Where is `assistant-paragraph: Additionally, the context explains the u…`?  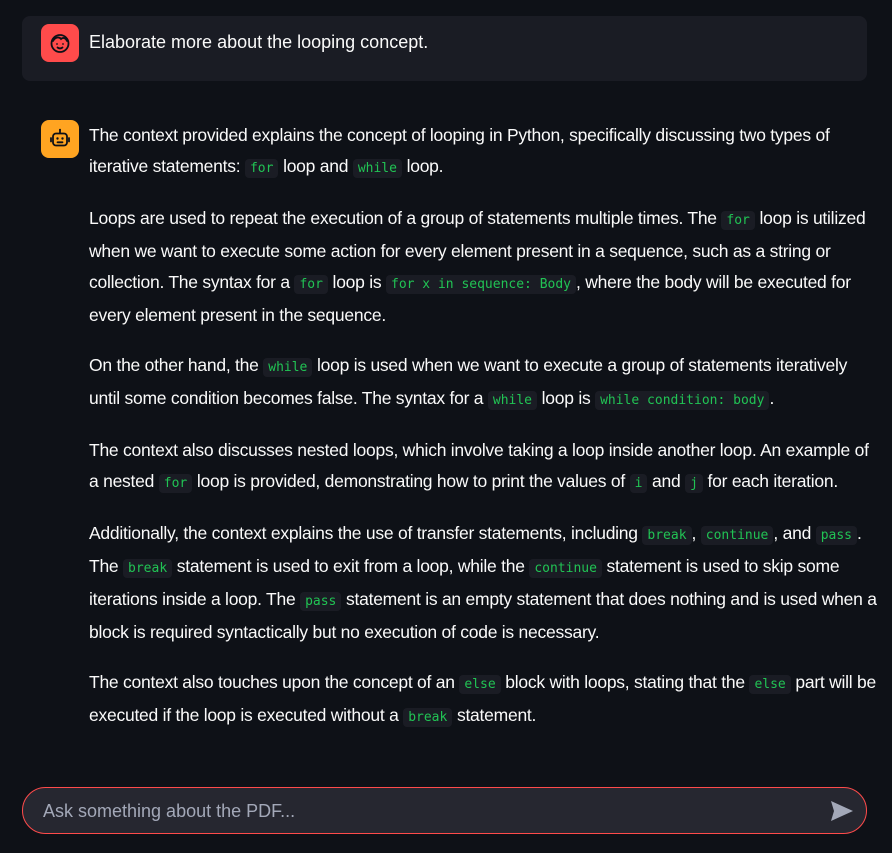 assistant-paragraph: Additionally, the context explains the u… is located at coordinates (484, 583).